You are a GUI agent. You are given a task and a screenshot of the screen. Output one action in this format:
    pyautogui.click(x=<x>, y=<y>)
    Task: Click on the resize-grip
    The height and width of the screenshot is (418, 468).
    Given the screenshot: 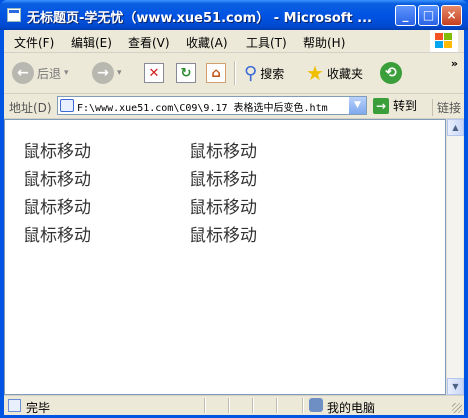 What is the action you would take?
    pyautogui.click(x=457, y=408)
    